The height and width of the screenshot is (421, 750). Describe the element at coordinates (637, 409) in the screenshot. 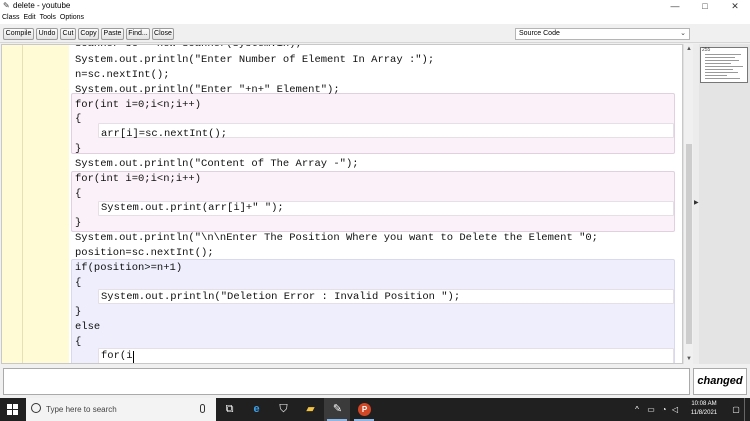

I see `show-hidden-icons-icon: ^` at that location.